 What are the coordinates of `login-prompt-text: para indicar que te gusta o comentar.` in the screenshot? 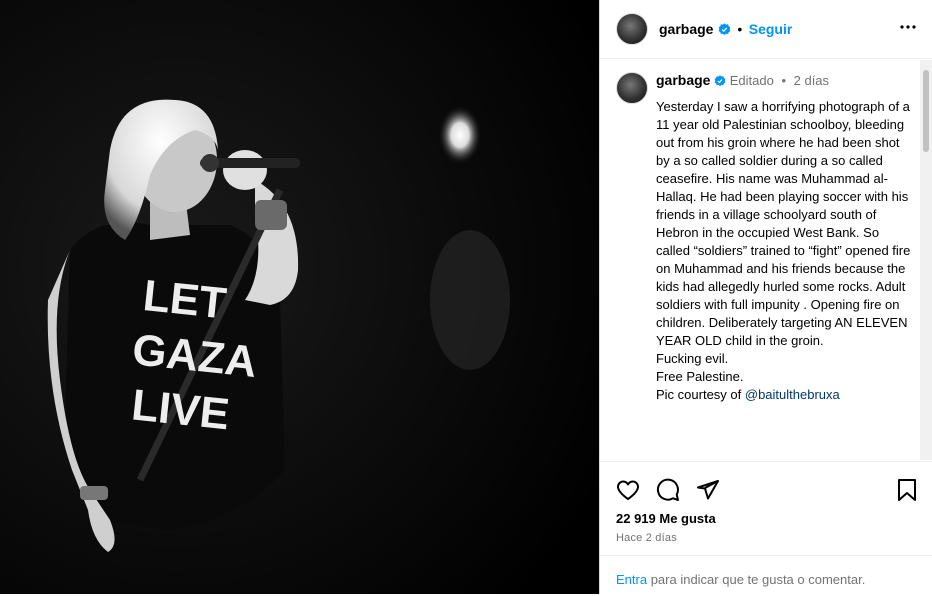 It's located at (756, 579).